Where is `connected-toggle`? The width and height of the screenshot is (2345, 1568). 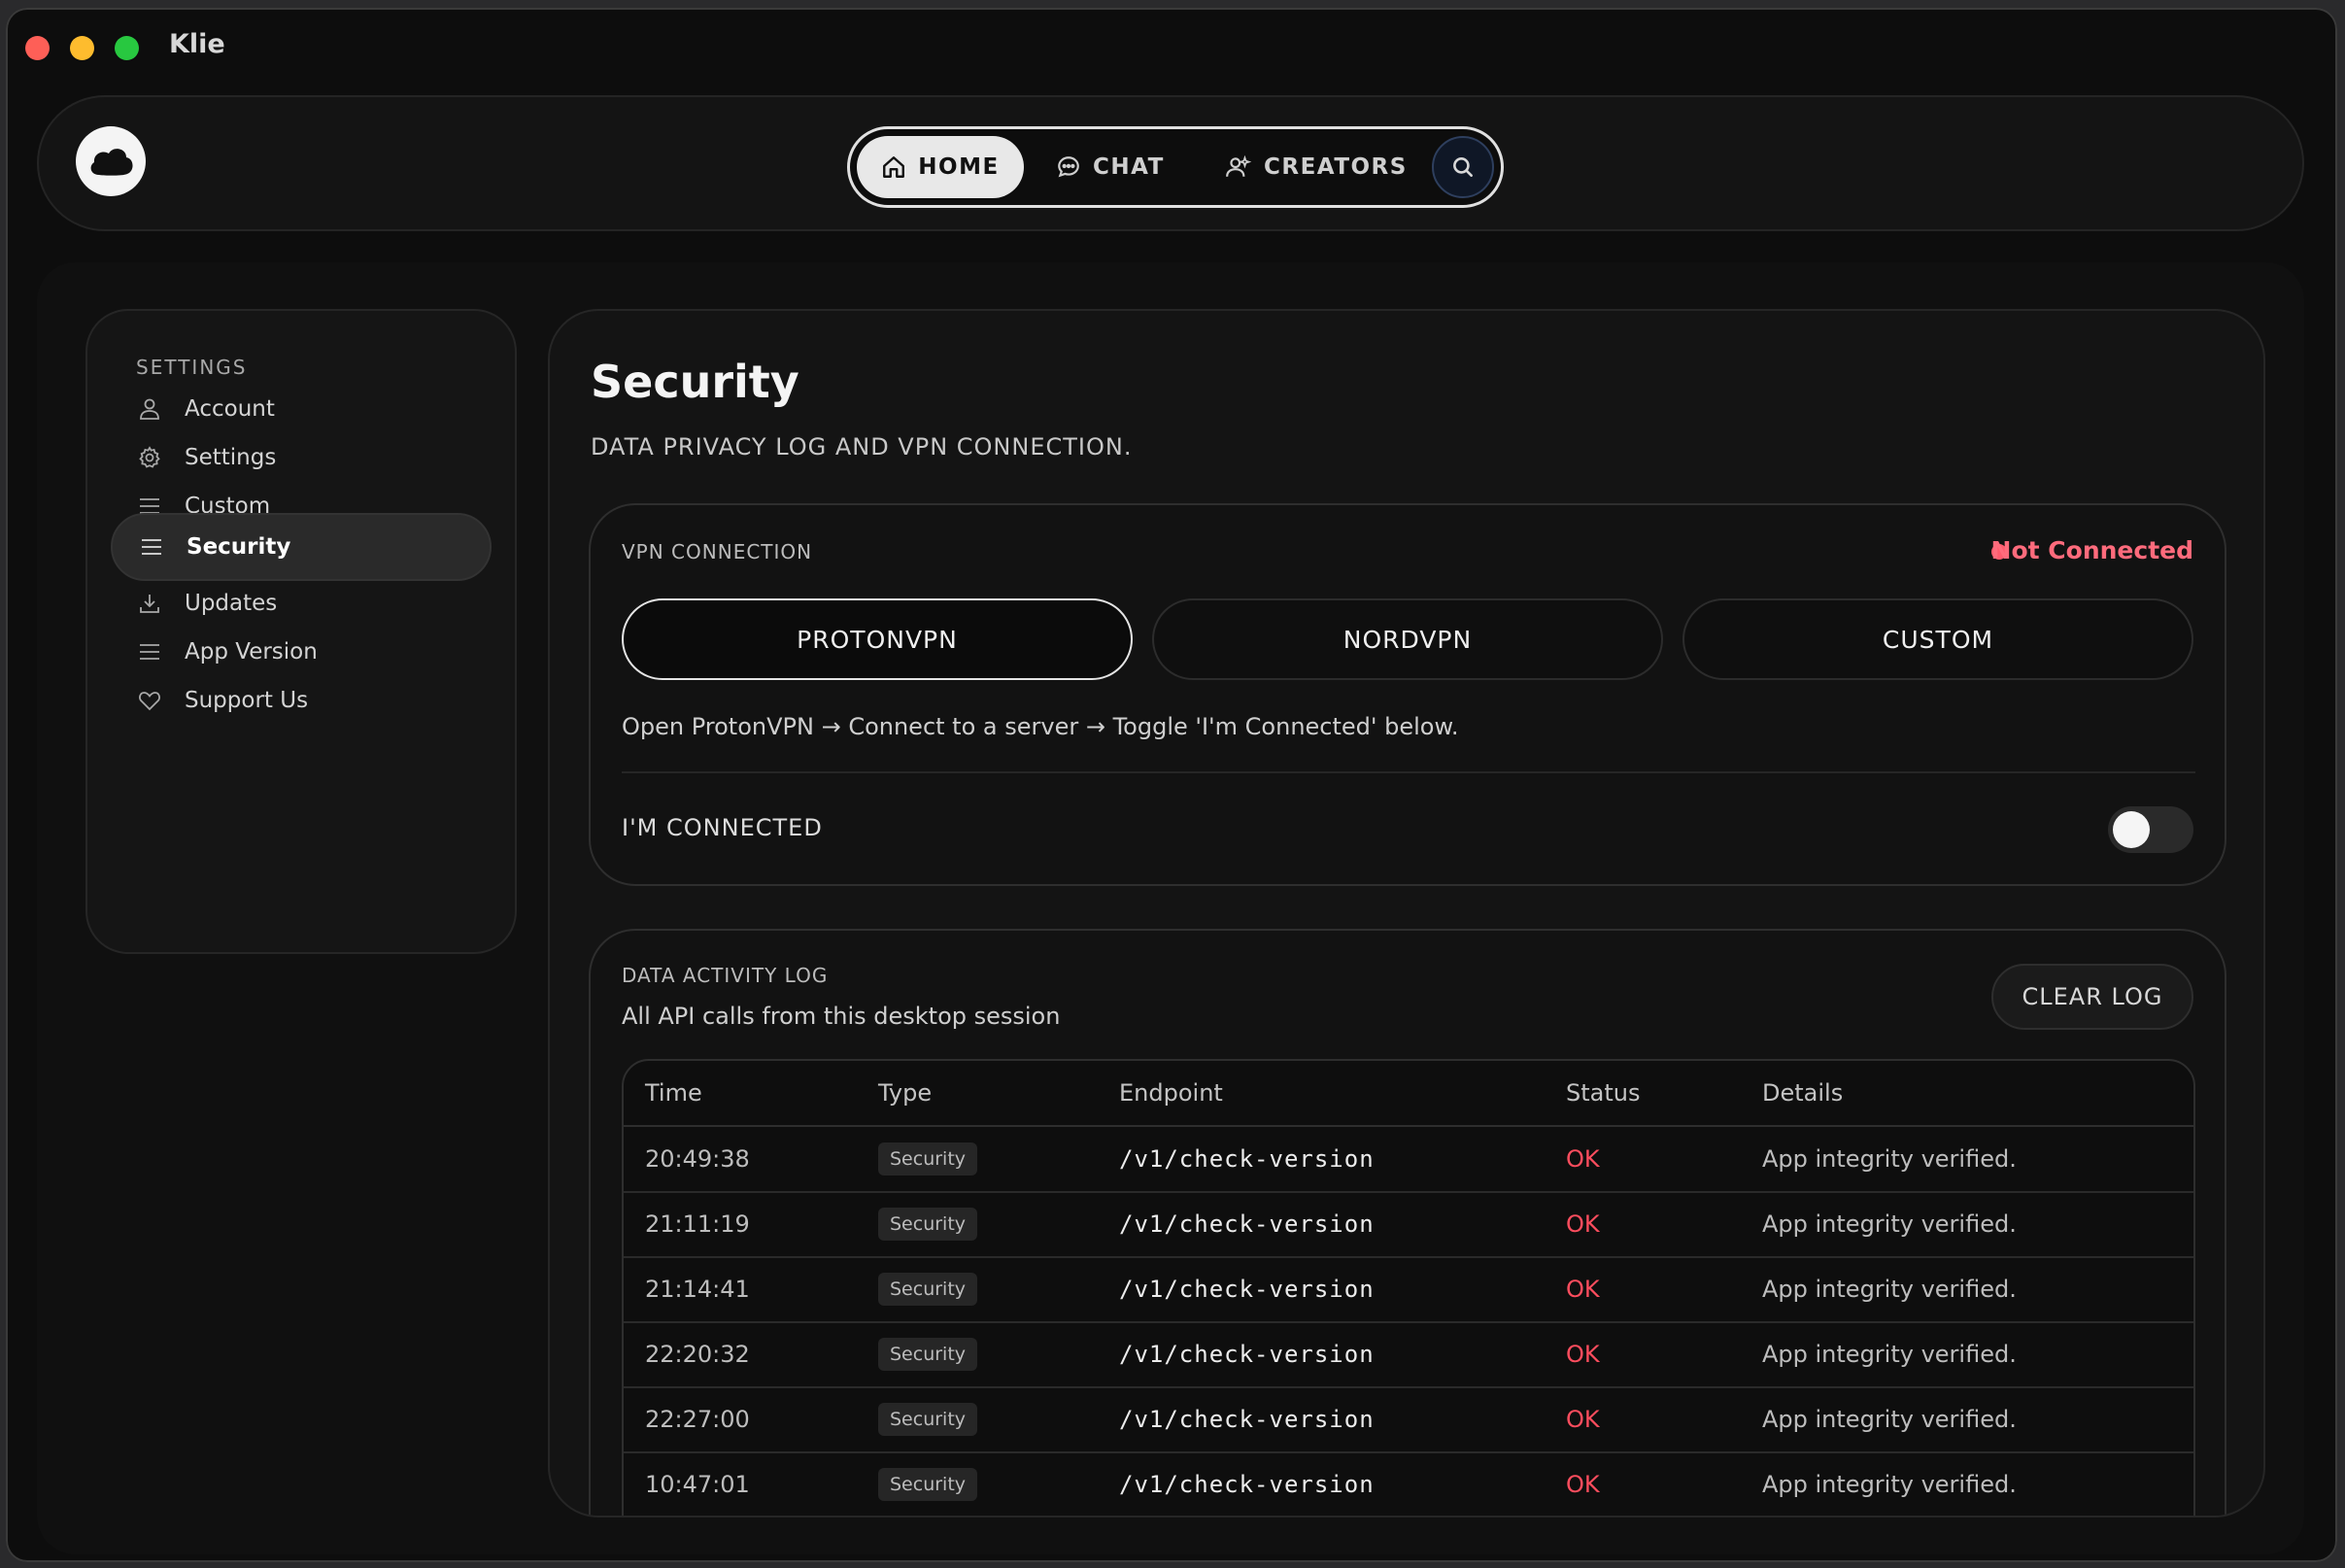
connected-toggle is located at coordinates (2150, 829).